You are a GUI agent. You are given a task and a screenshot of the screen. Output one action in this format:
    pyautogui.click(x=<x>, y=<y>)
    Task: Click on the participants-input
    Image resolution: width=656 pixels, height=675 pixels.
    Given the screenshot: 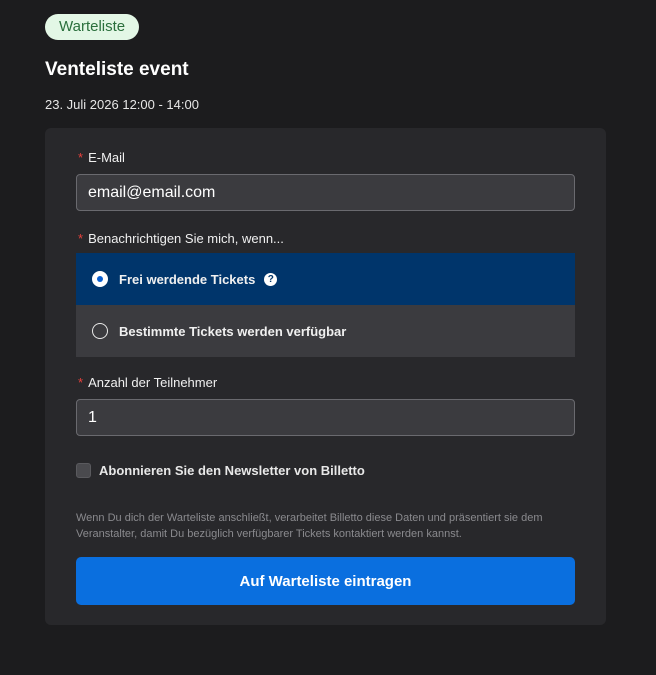 What is the action you would take?
    pyautogui.click(x=325, y=417)
    